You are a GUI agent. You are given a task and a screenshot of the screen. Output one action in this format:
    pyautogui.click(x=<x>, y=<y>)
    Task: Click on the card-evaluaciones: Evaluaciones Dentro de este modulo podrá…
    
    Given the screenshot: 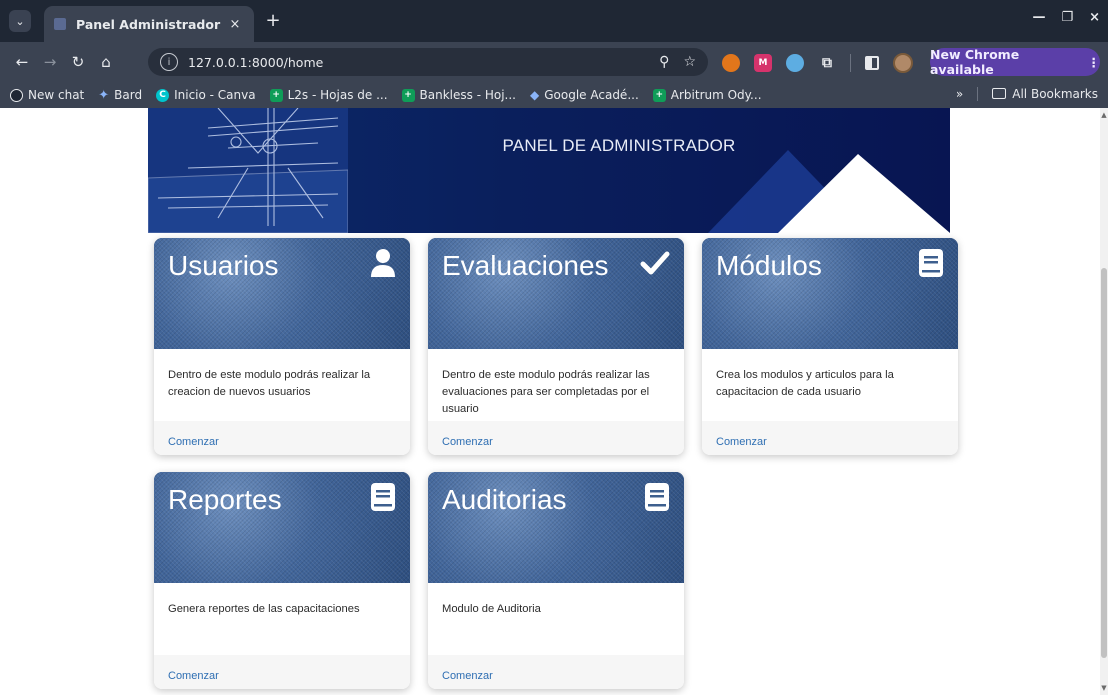 What is the action you would take?
    pyautogui.click(x=556, y=346)
    